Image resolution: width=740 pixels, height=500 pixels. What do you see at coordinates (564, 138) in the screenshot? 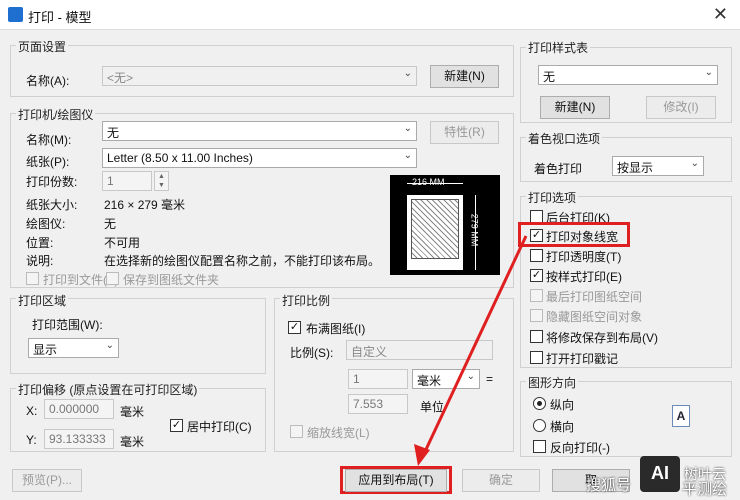
I see `shaded-viewport-label: 着色视口选项` at bounding box center [564, 138].